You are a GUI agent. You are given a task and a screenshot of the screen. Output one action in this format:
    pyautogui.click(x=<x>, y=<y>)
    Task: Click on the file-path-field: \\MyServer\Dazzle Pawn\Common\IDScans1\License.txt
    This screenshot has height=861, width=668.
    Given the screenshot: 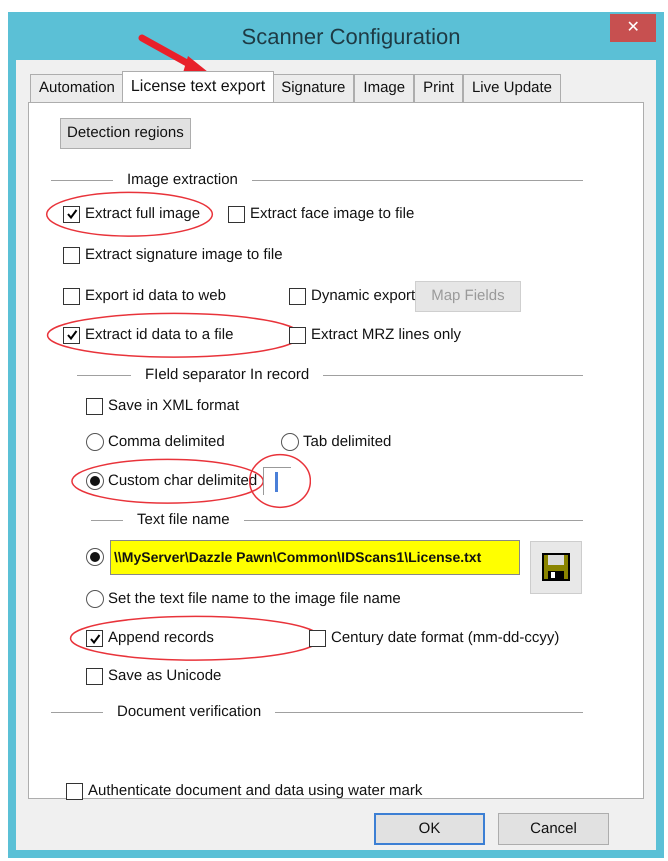 What is the action you would take?
    pyautogui.click(x=315, y=557)
    